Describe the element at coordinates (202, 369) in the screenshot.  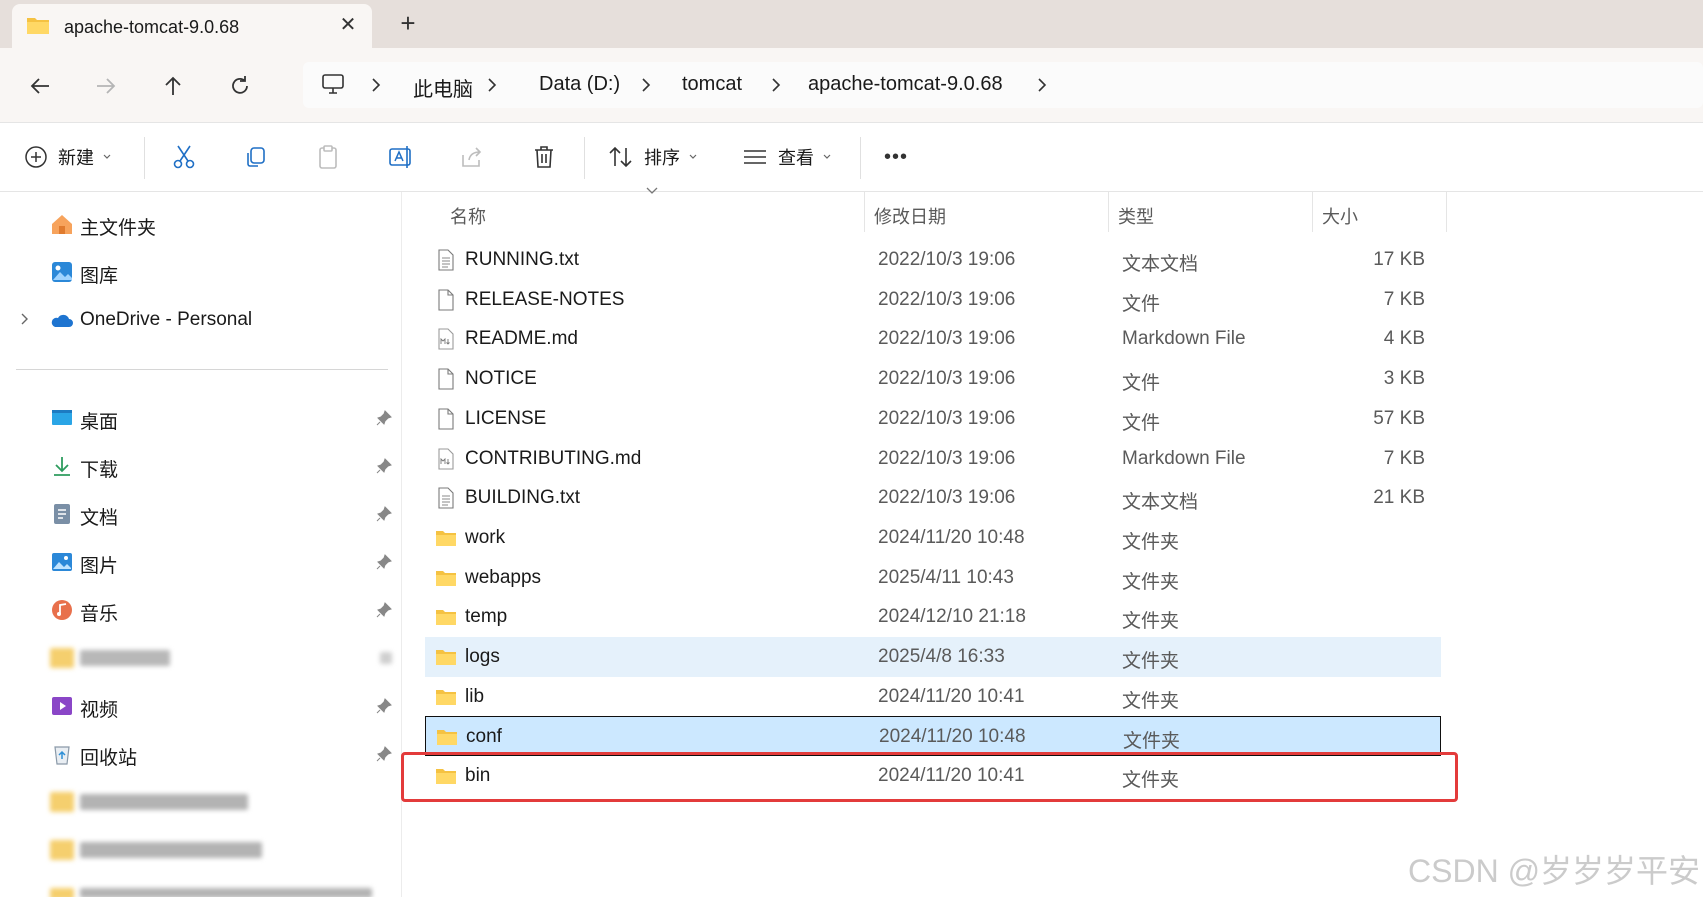
I see `sidebar-divider` at that location.